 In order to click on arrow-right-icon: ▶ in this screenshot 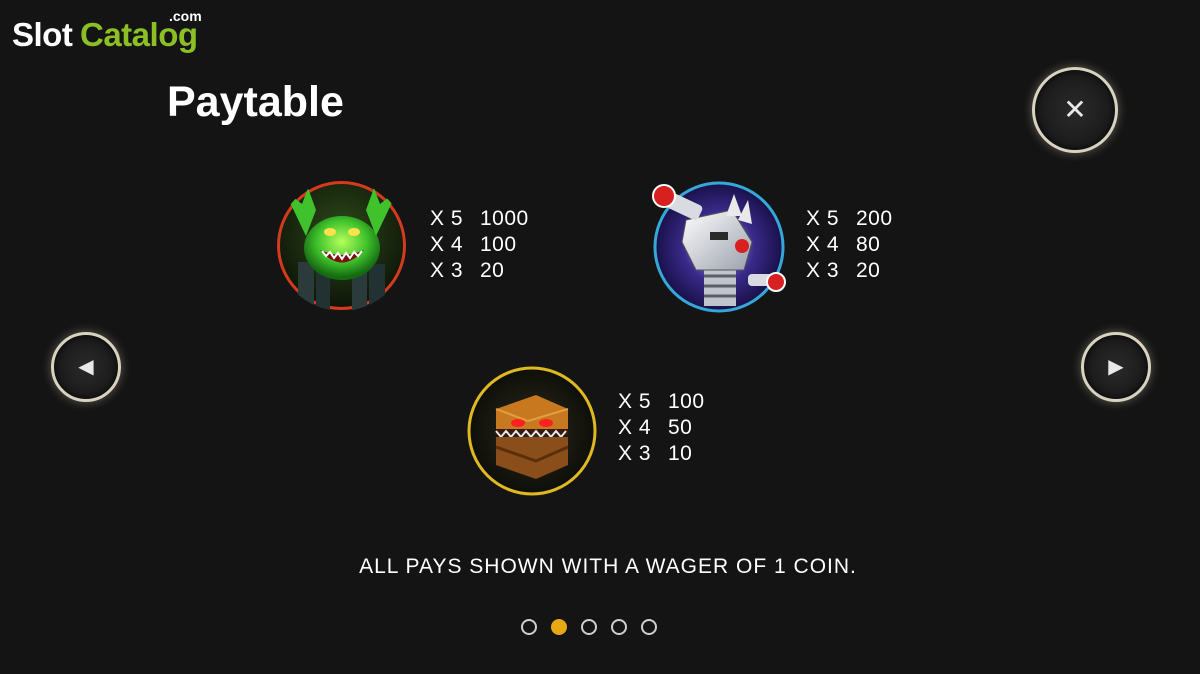, I will do `click(1116, 367)`.